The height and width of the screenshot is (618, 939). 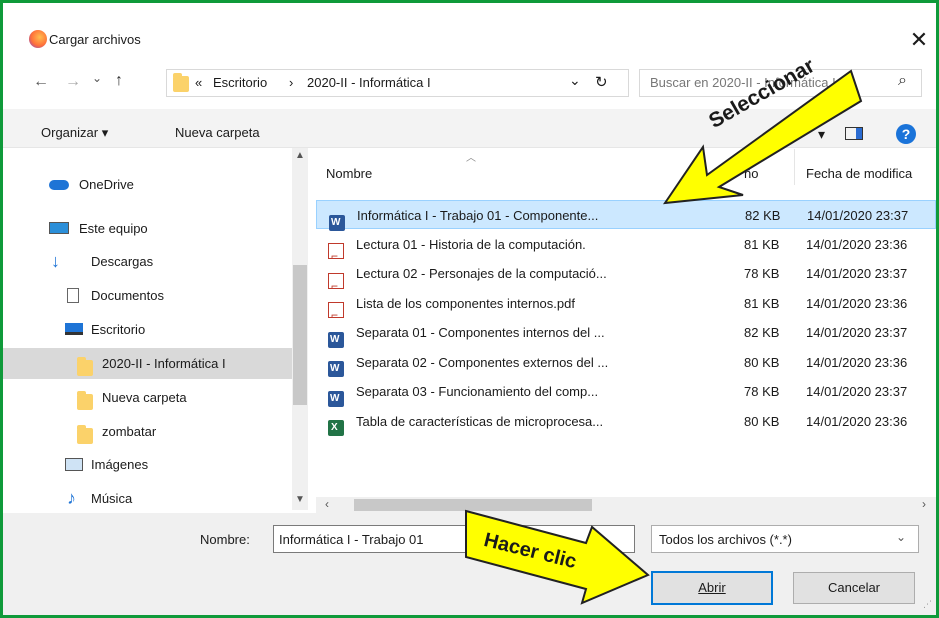 I want to click on window-title: Cargar archivos, so click(x=95, y=39).